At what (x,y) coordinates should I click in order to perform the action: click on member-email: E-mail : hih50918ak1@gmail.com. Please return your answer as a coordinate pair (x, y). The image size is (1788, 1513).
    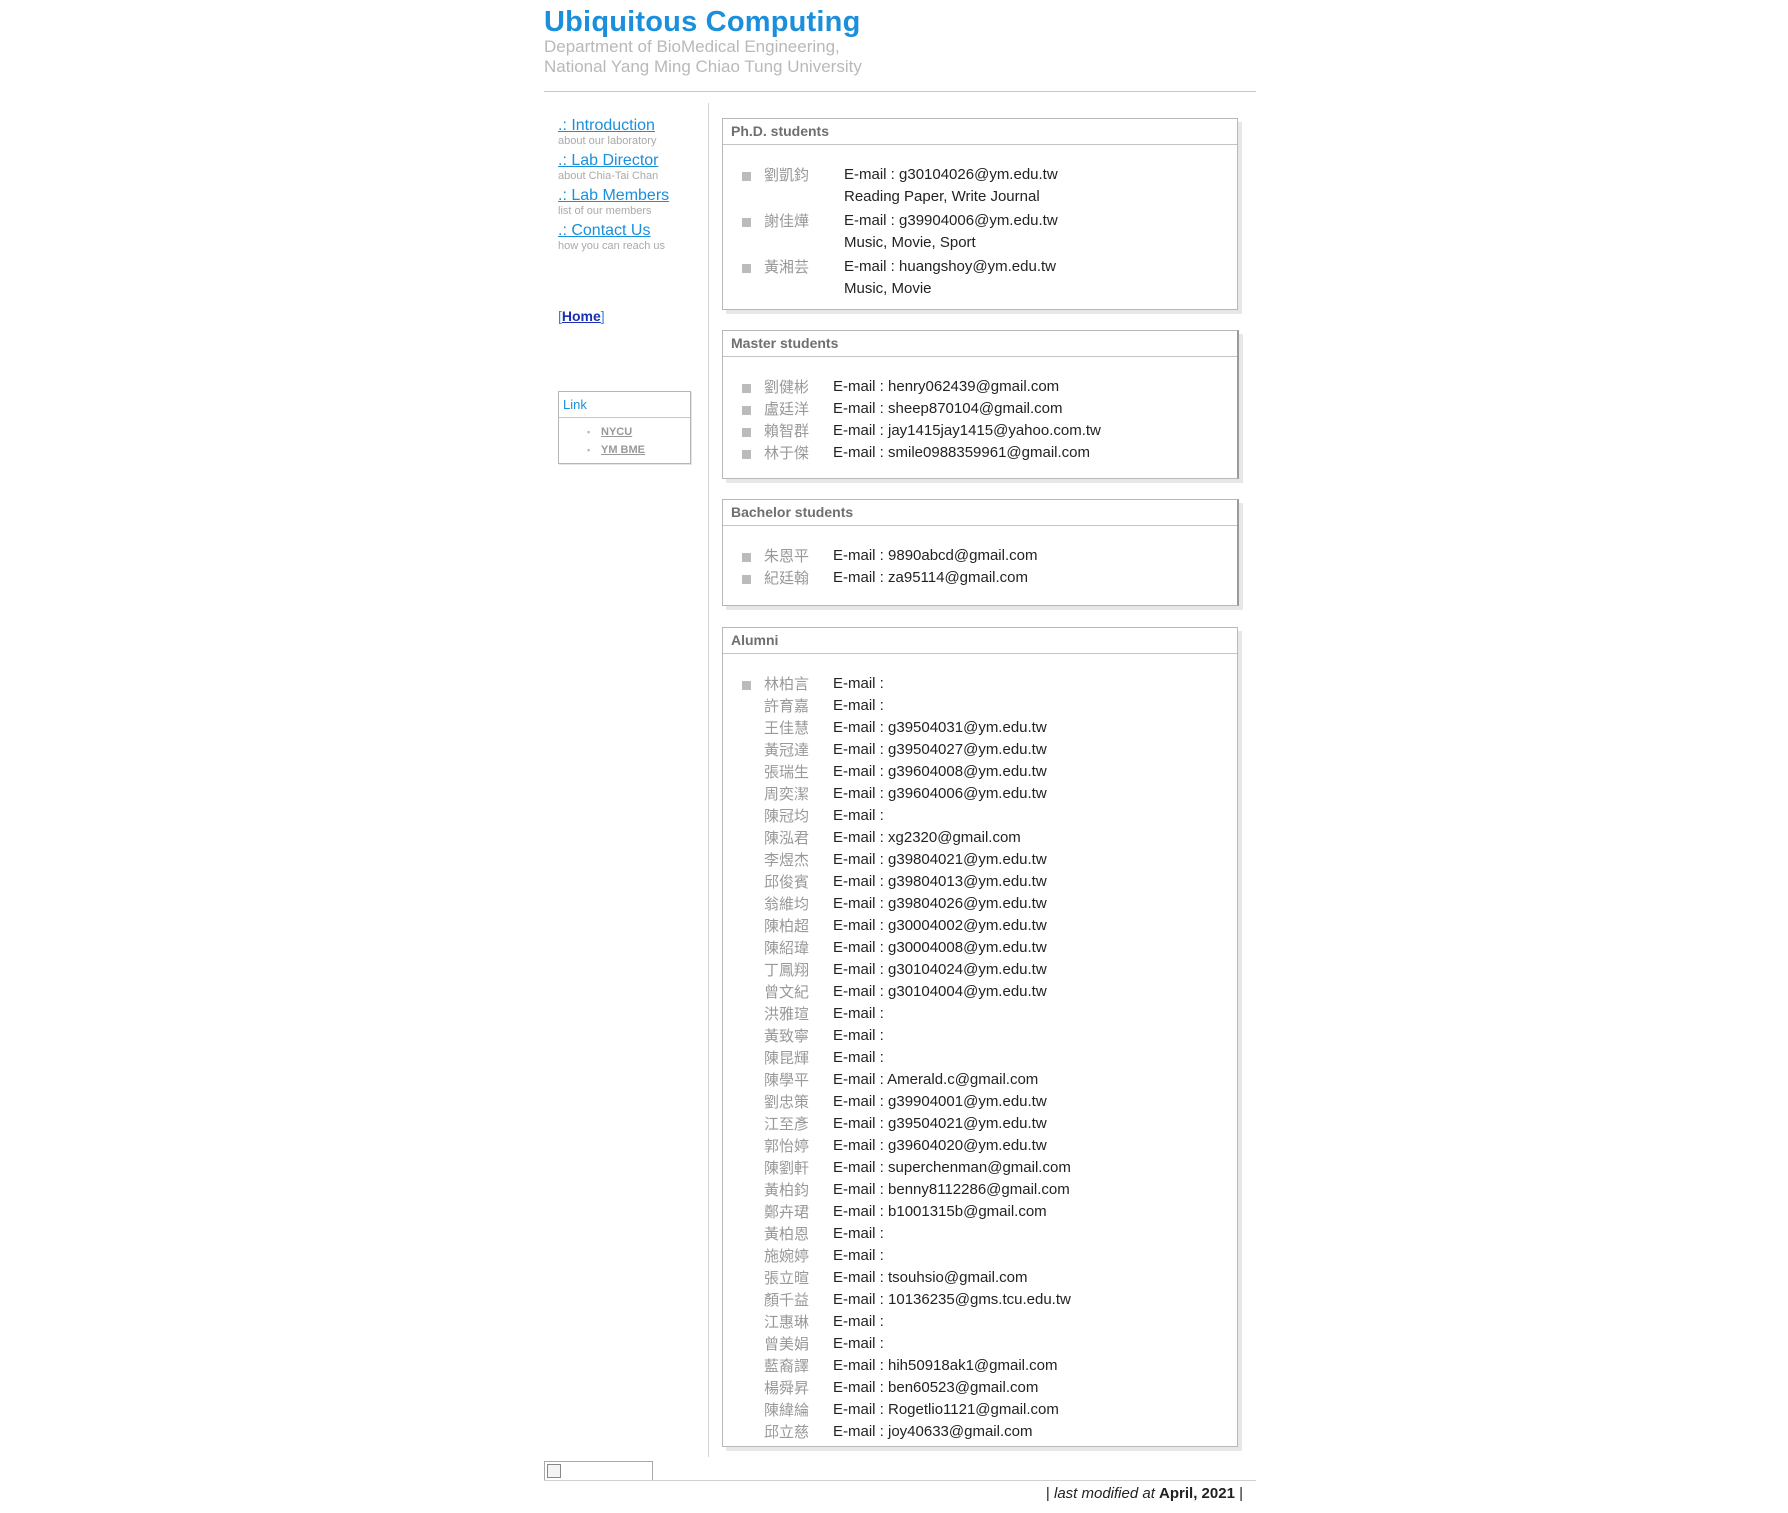
    Looking at the image, I should click on (945, 1365).